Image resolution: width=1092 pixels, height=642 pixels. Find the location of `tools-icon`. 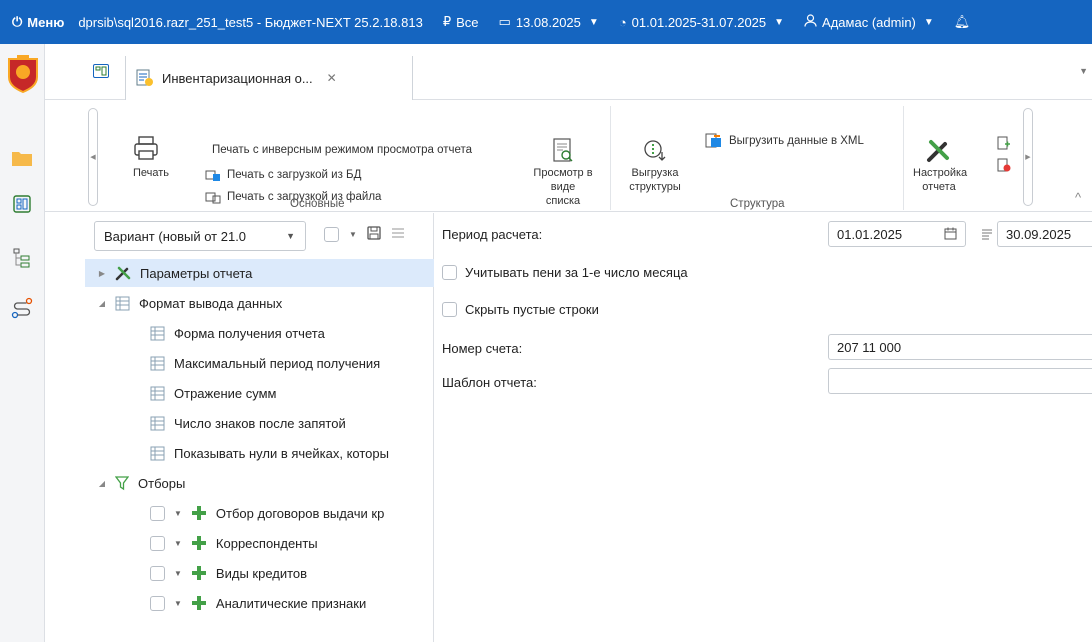

tools-icon is located at coordinates (123, 273).